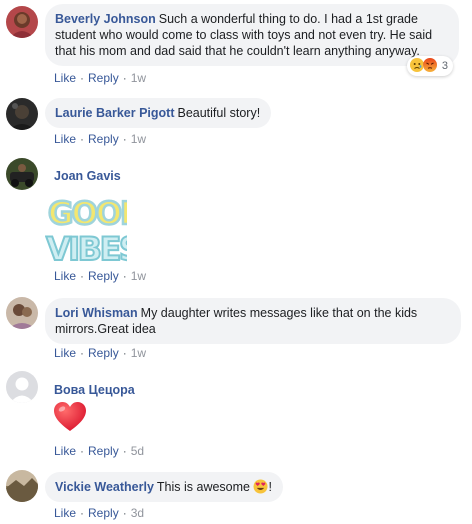  I want to click on comment-author: Вова Цецора, so click(94, 390).